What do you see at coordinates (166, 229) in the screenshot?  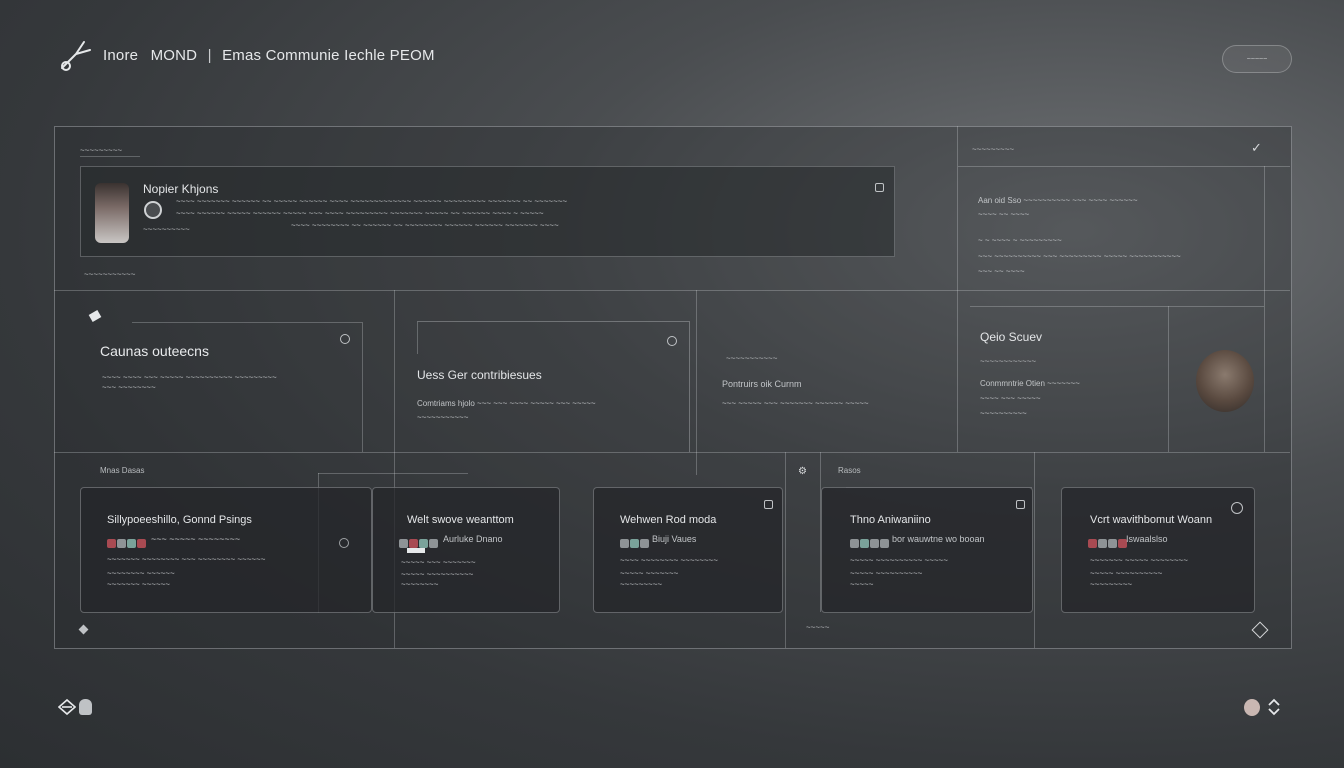 I see `post-meta: ~~~~~~~~~~` at bounding box center [166, 229].